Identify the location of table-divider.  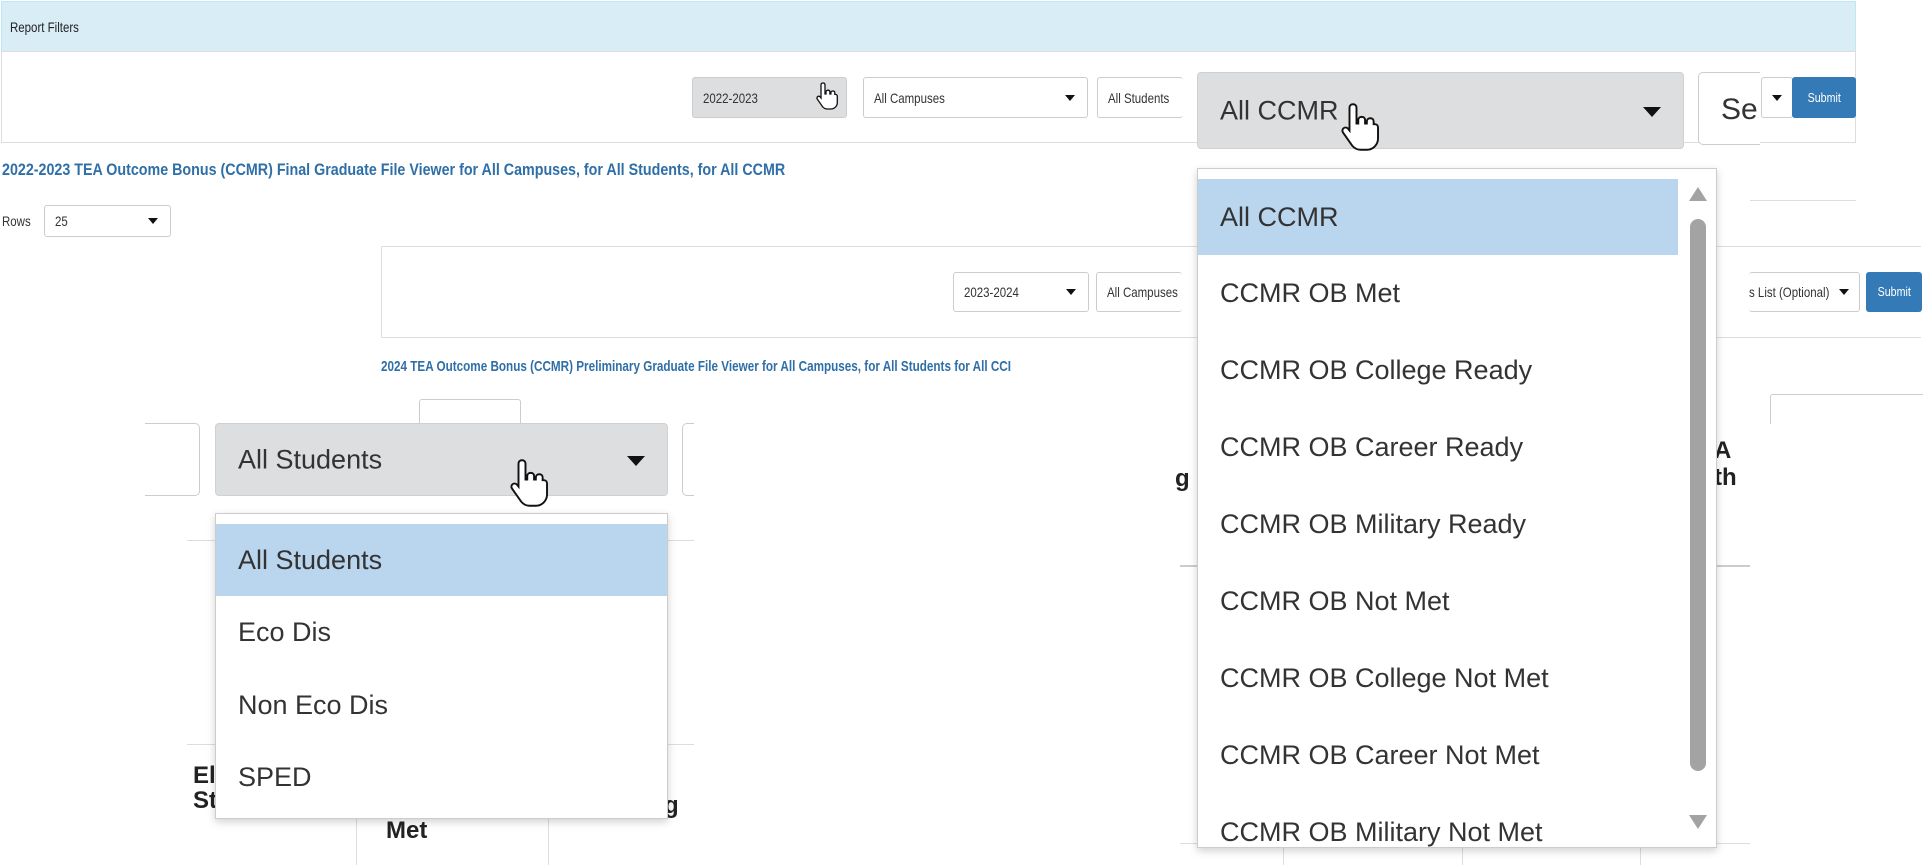
(1803, 200).